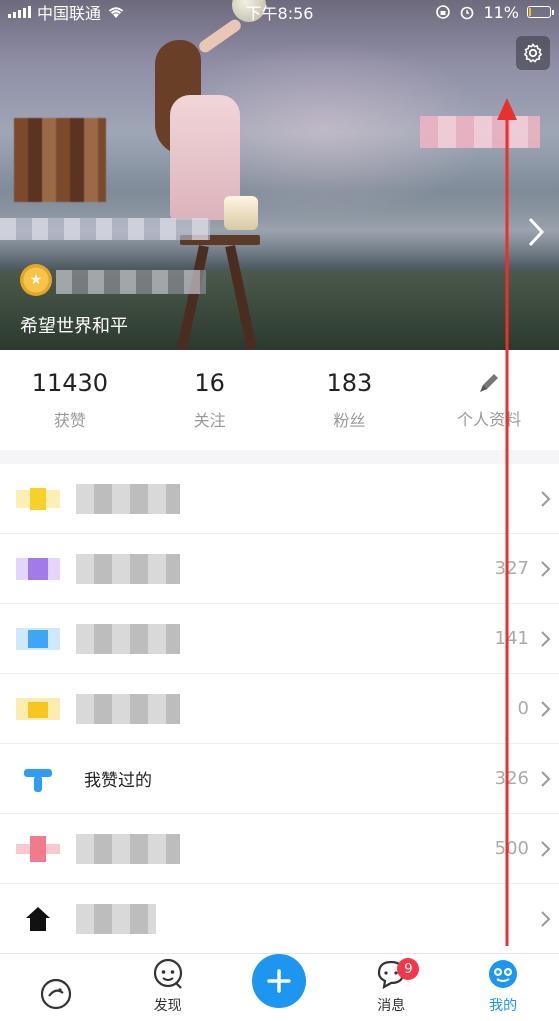 This screenshot has width=559, height=1021. Describe the element at coordinates (74, 326) in the screenshot. I see `profile-motto: 希望世界和平` at that location.